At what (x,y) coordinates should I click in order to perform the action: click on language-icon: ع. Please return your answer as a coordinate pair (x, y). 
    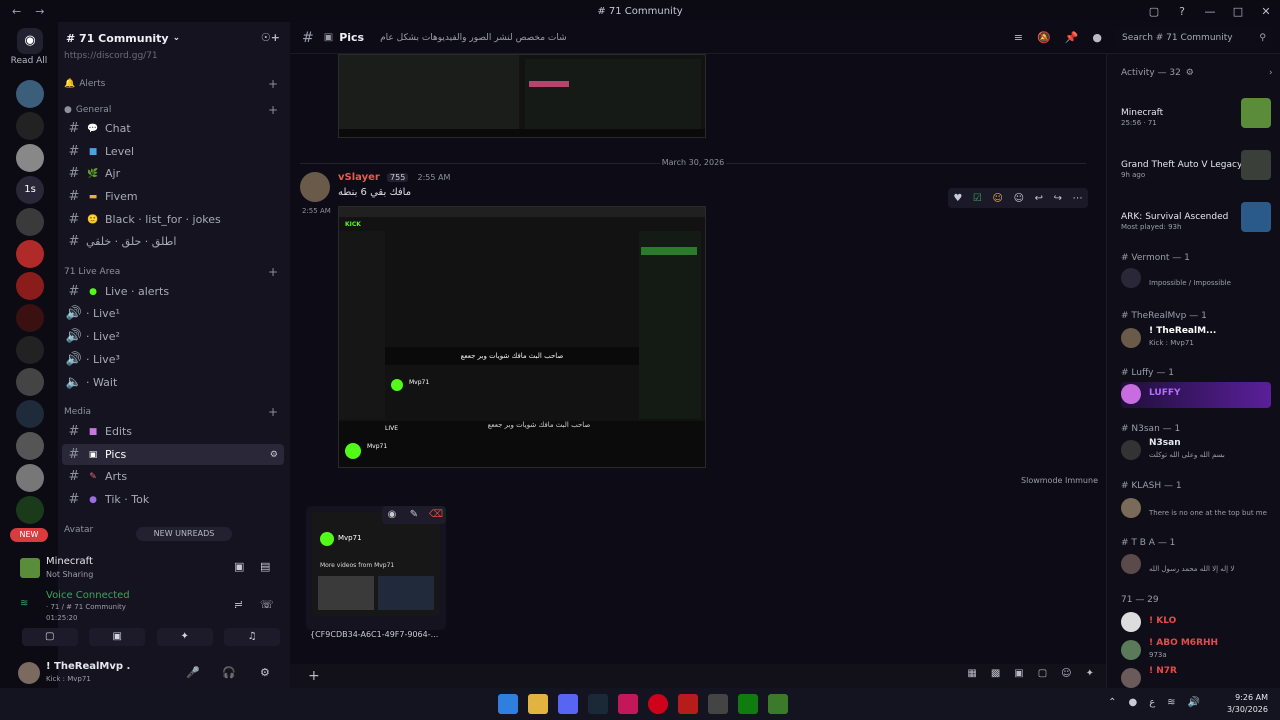
    Looking at the image, I should click on (1152, 702).